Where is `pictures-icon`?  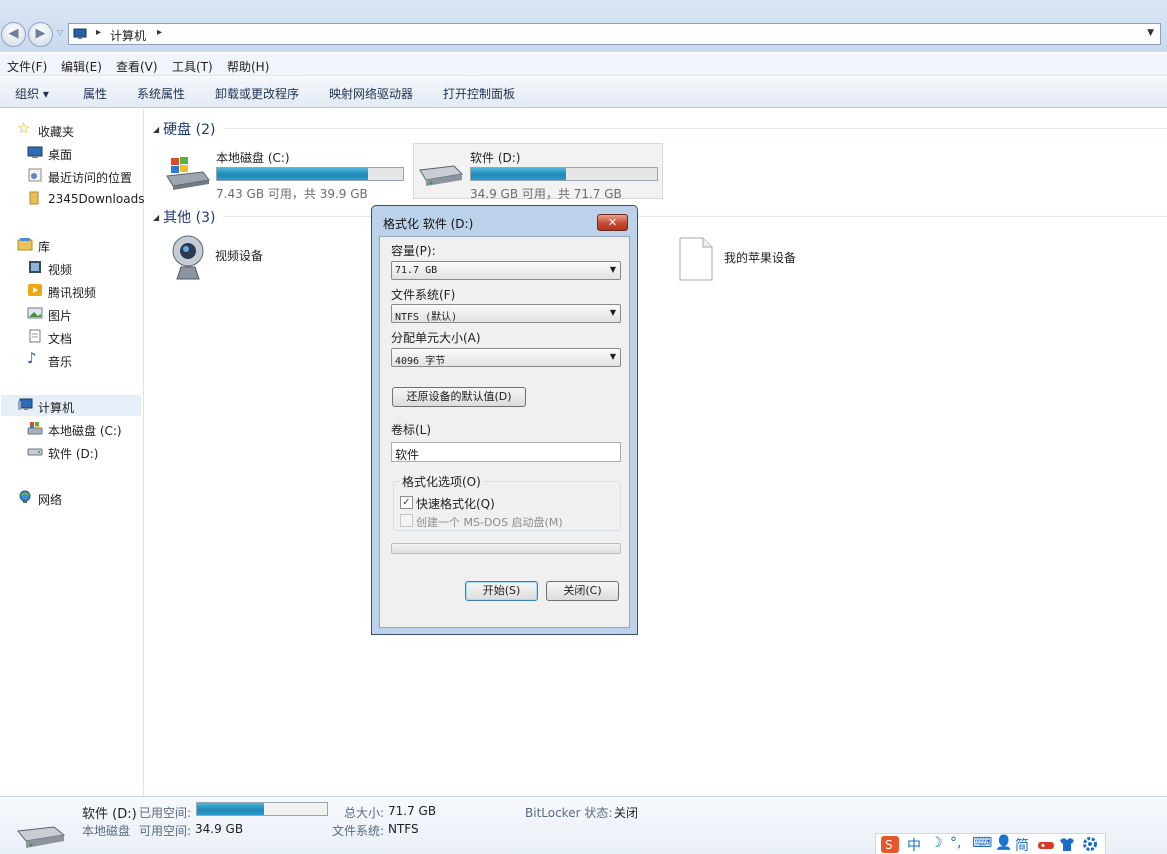 pictures-icon is located at coordinates (35, 313).